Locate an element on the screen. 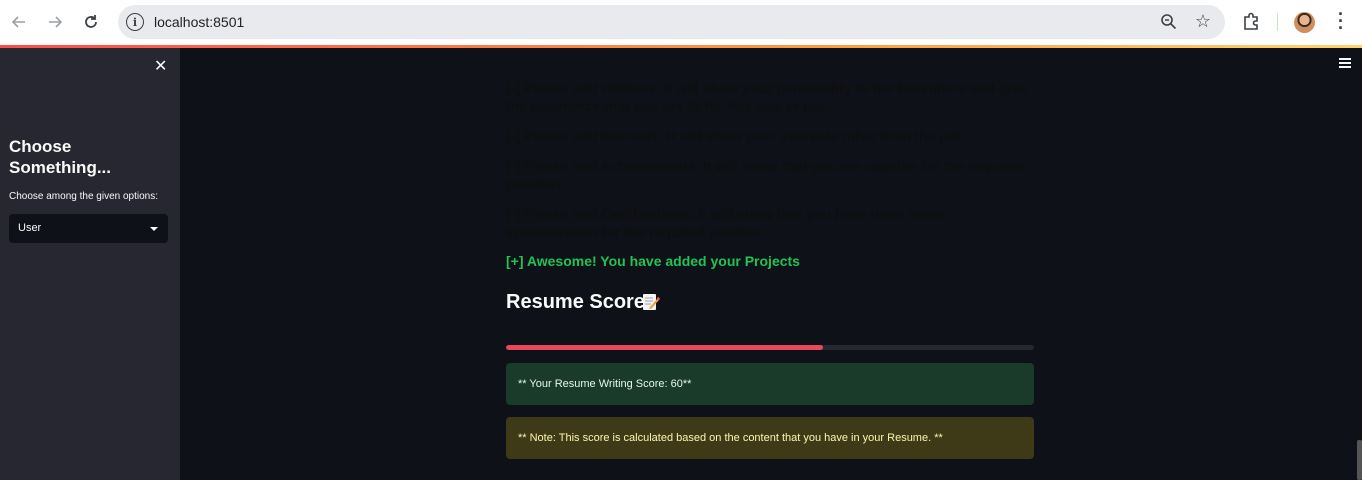  chevron-down-icon is located at coordinates (154, 229).